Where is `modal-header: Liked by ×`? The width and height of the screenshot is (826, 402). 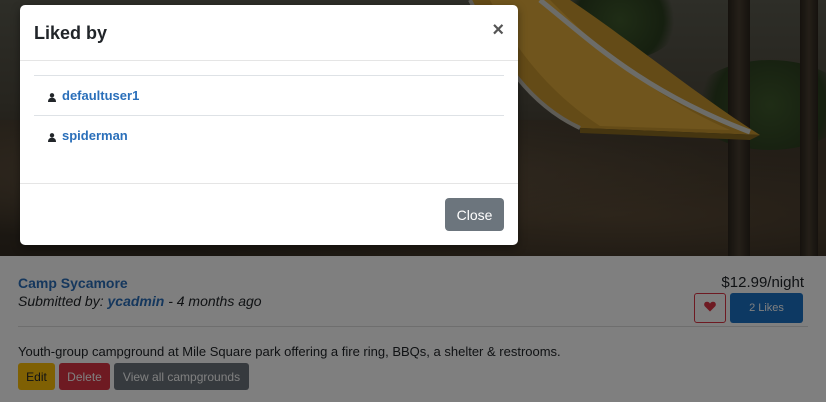 modal-header: Liked by × is located at coordinates (269, 33).